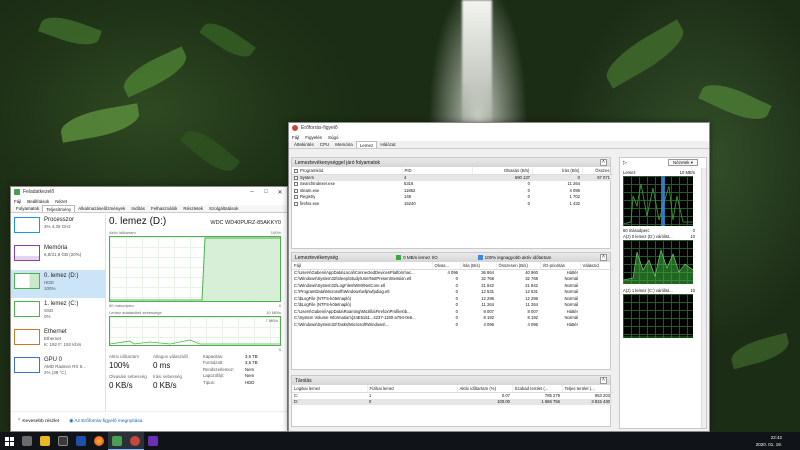 Image resolution: width=800 pixels, height=450 pixels. What do you see at coordinates (101, 208) in the screenshot?
I see `tab-app-history: Alkalmazáselőzmények` at bounding box center [101, 208].